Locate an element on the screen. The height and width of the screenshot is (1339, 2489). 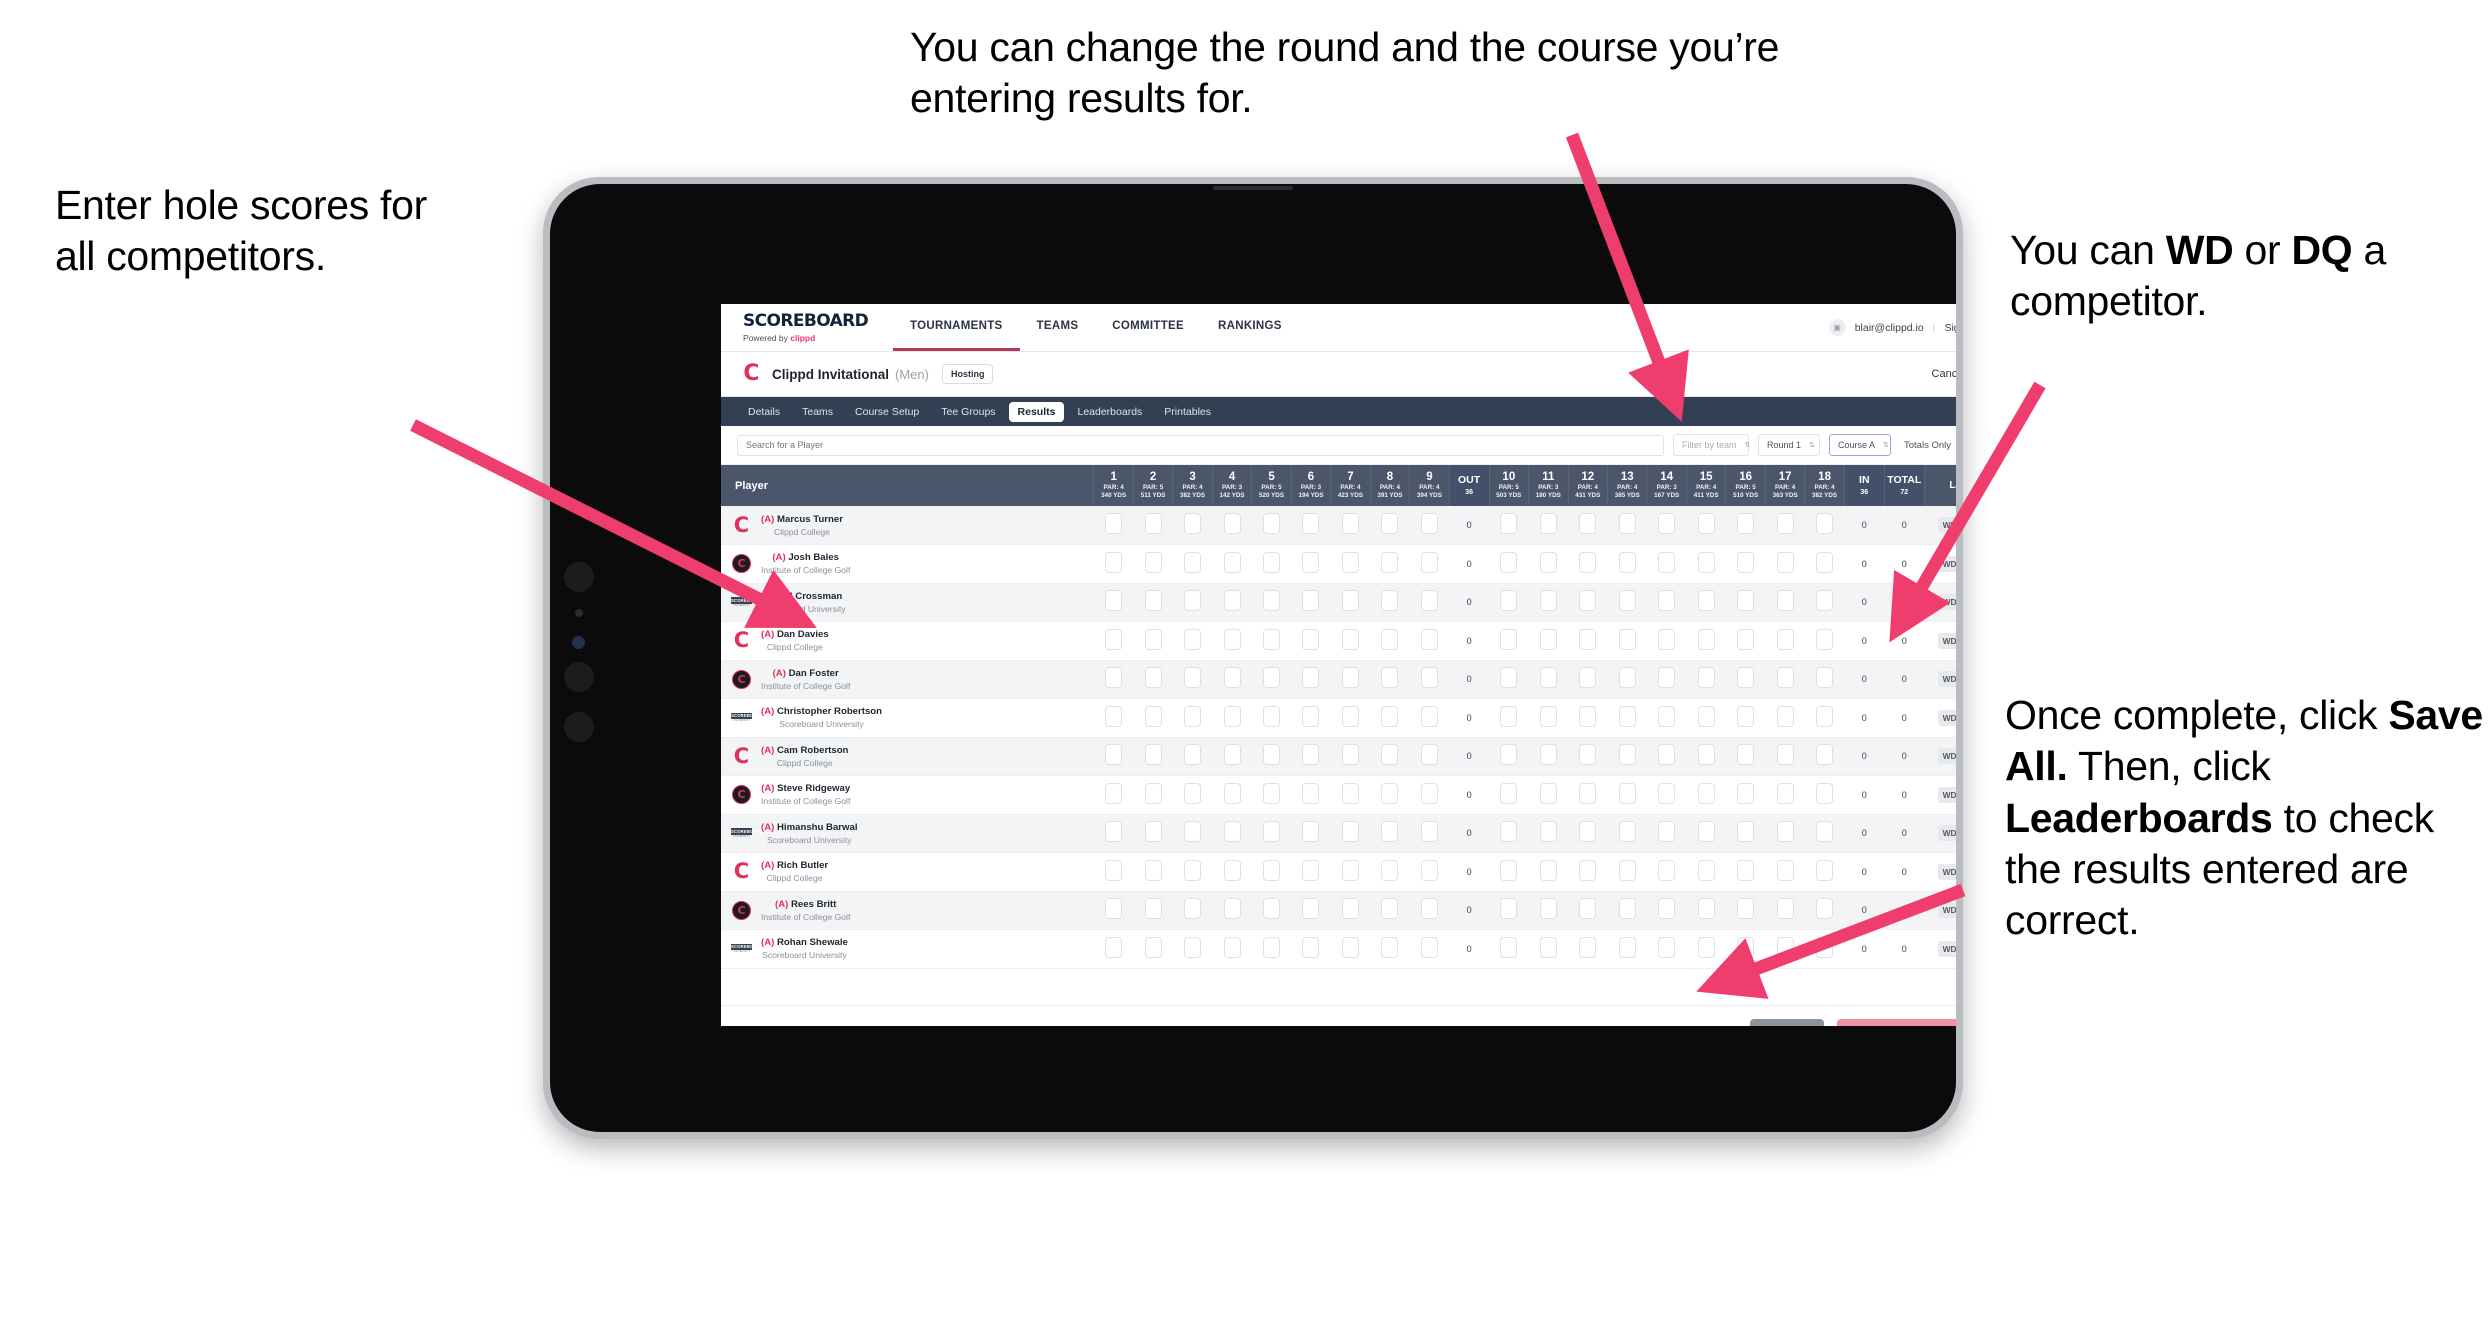
avatar: ▣ is located at coordinates (1837, 327).